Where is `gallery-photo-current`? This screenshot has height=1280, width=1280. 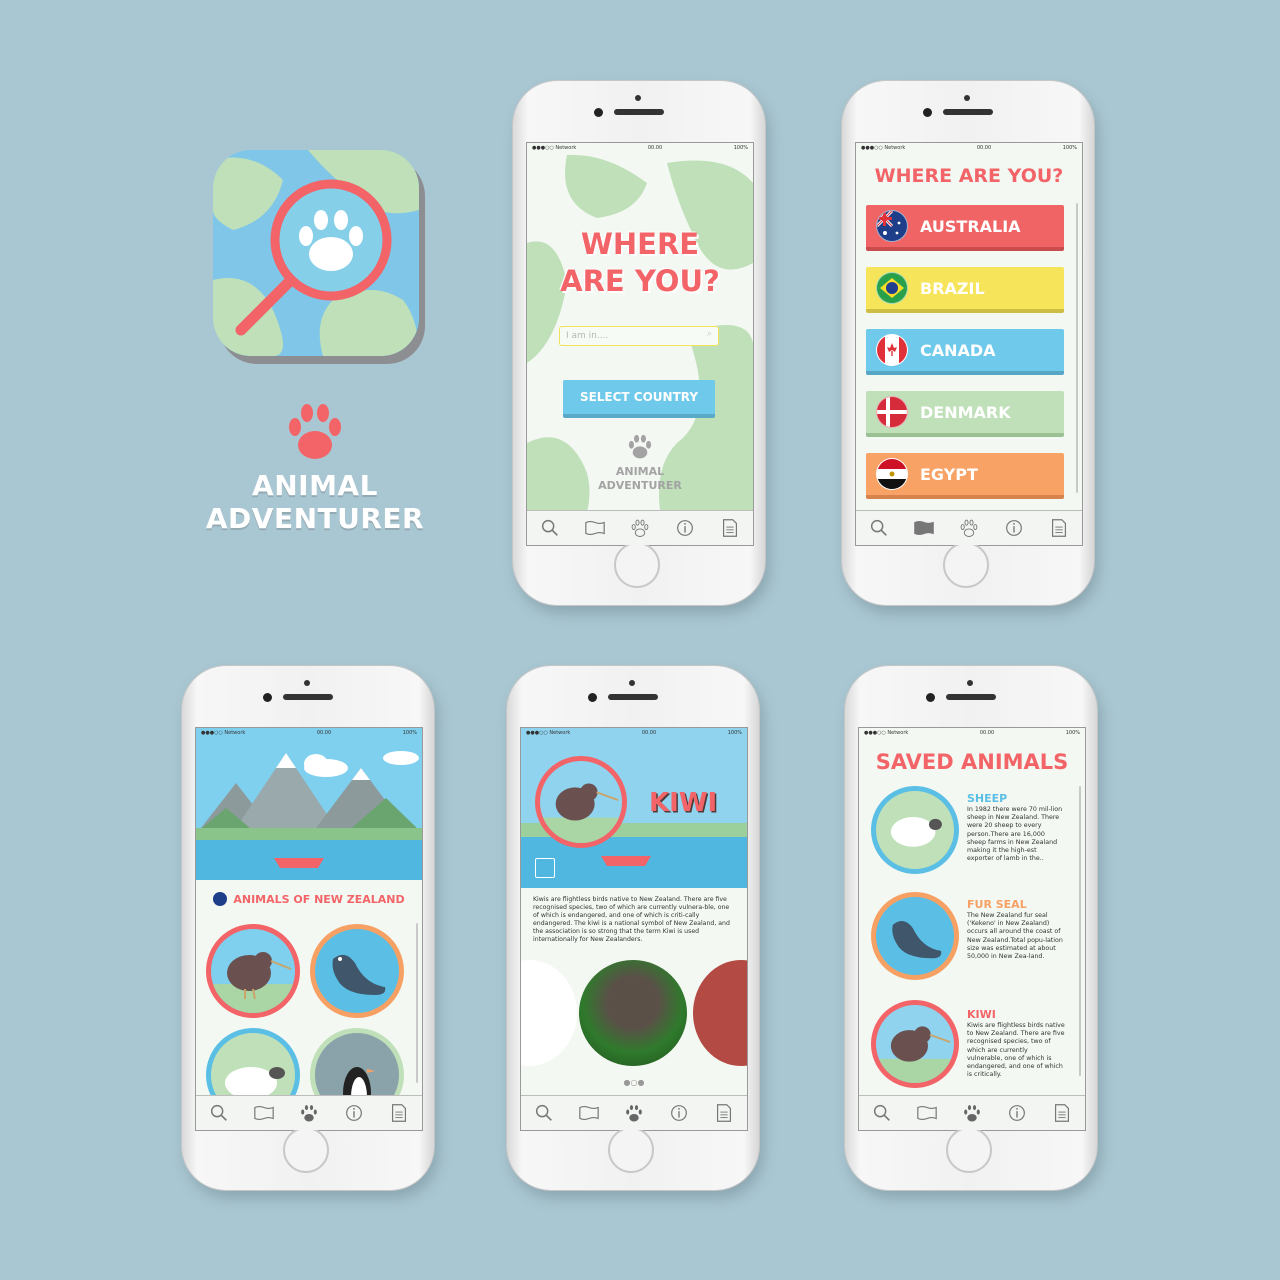
gallery-photo-current is located at coordinates (633, 1013).